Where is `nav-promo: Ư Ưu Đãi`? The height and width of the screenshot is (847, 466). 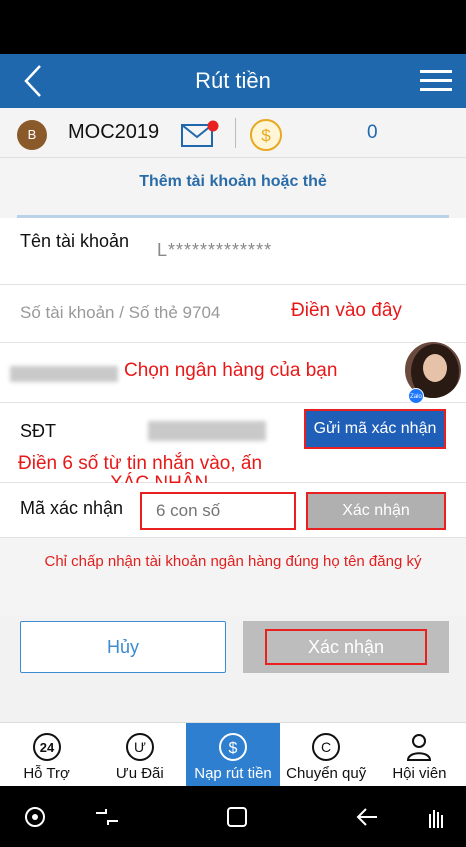
nav-promo: Ư Ưu Đãi is located at coordinates (139, 754).